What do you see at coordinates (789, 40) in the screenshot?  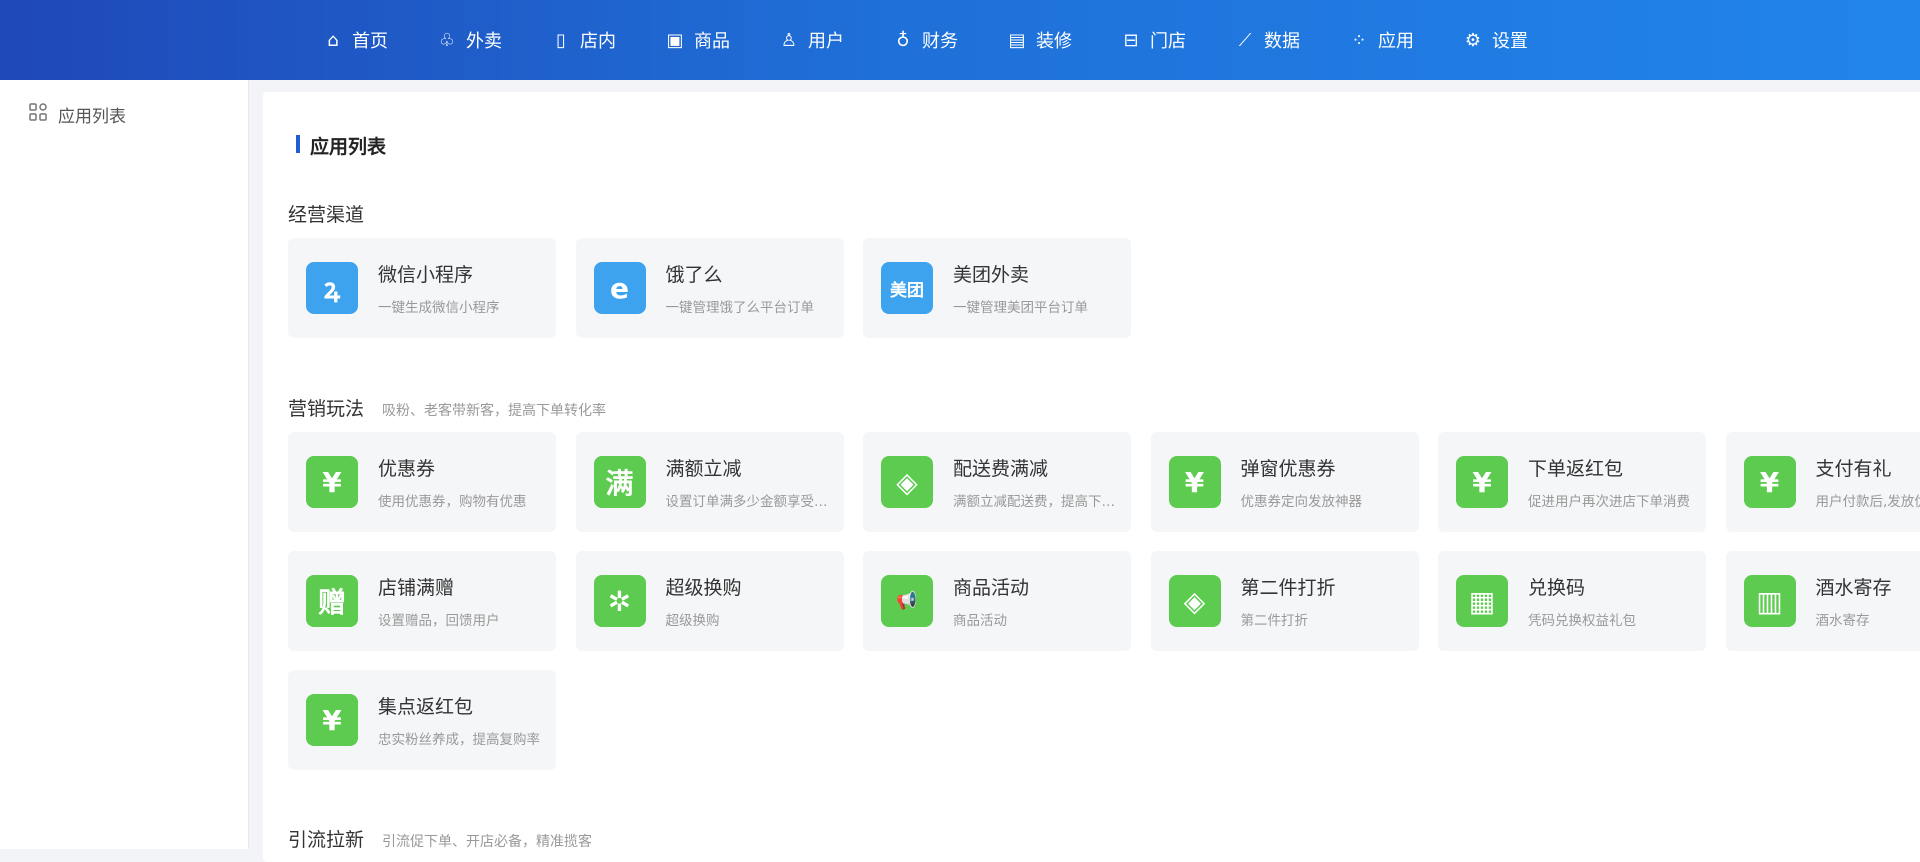 I see `user-icon: ♙` at bounding box center [789, 40].